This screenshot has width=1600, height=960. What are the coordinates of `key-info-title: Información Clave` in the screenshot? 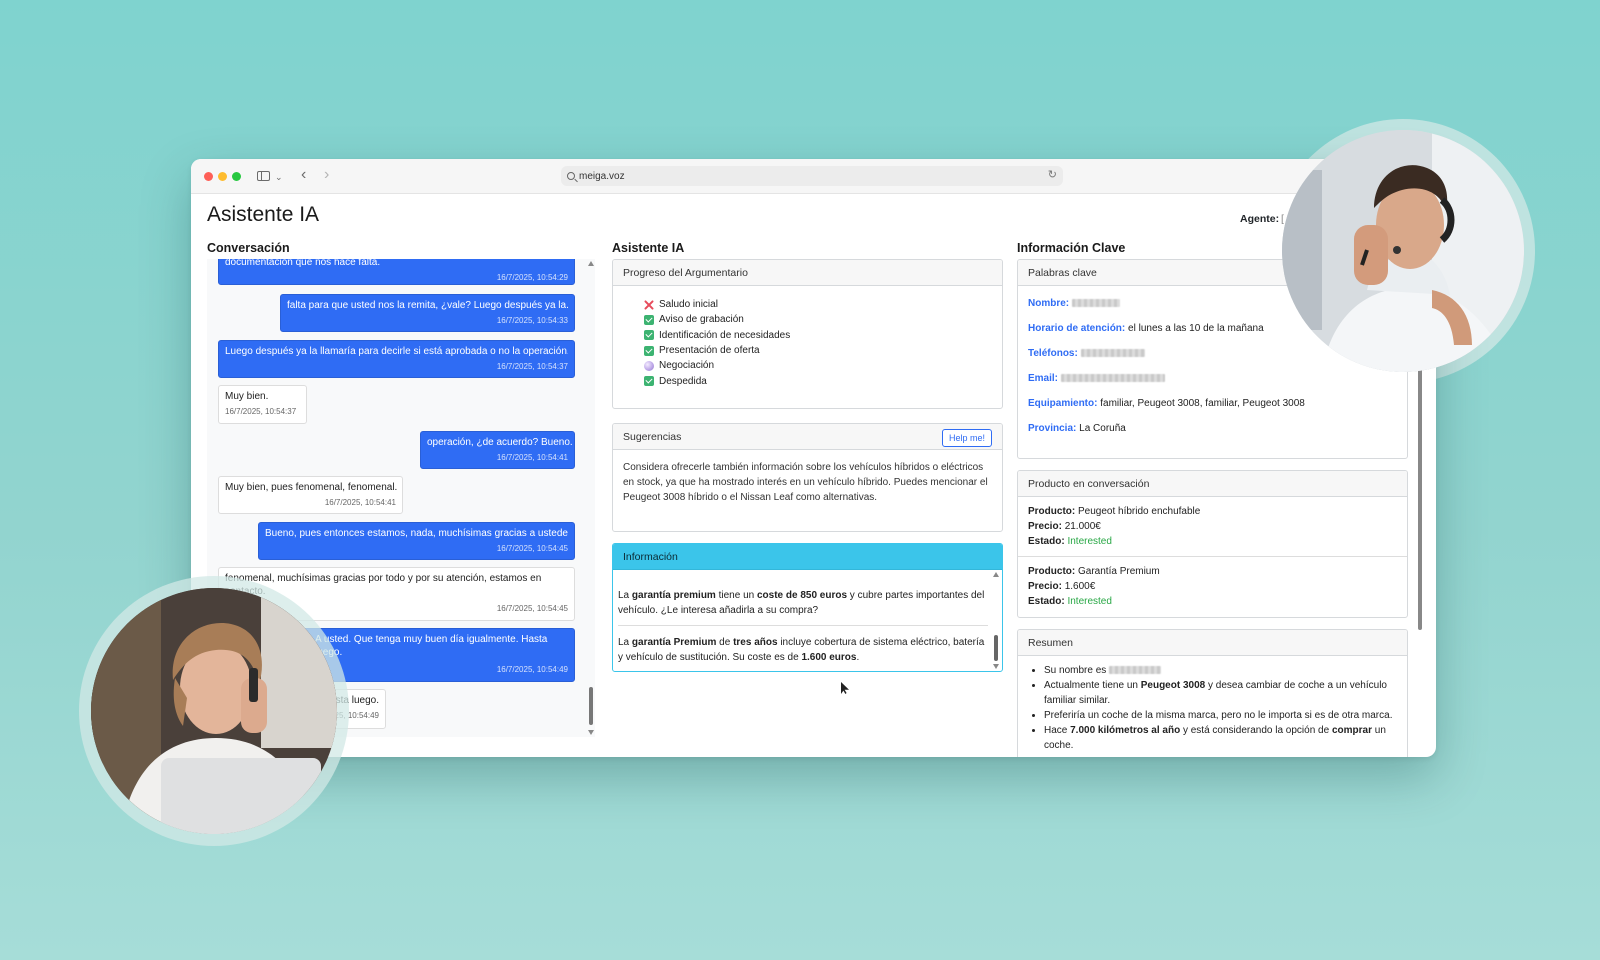 It's located at (1071, 248).